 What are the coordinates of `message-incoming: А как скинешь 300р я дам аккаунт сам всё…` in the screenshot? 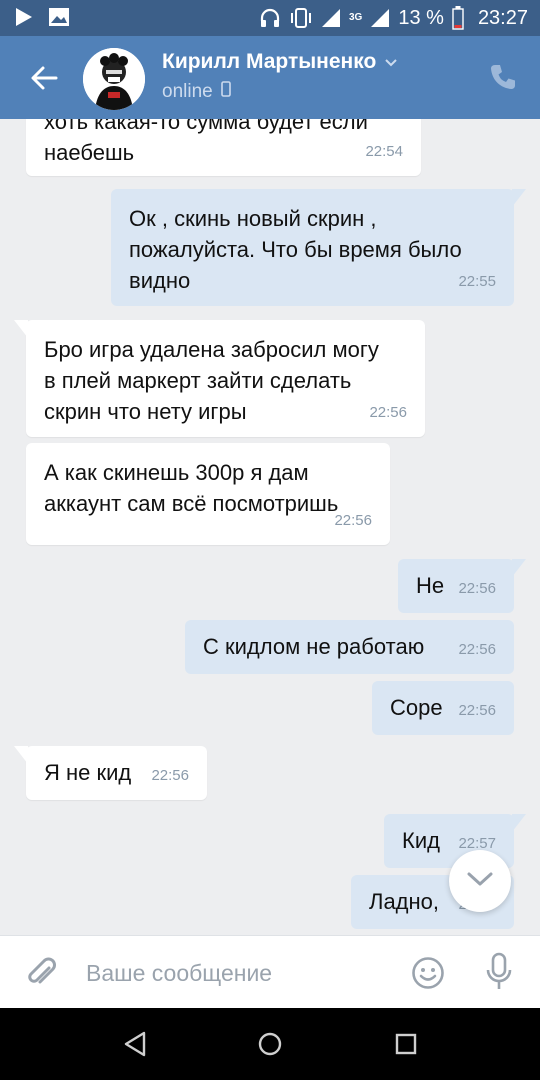 It's located at (208, 494).